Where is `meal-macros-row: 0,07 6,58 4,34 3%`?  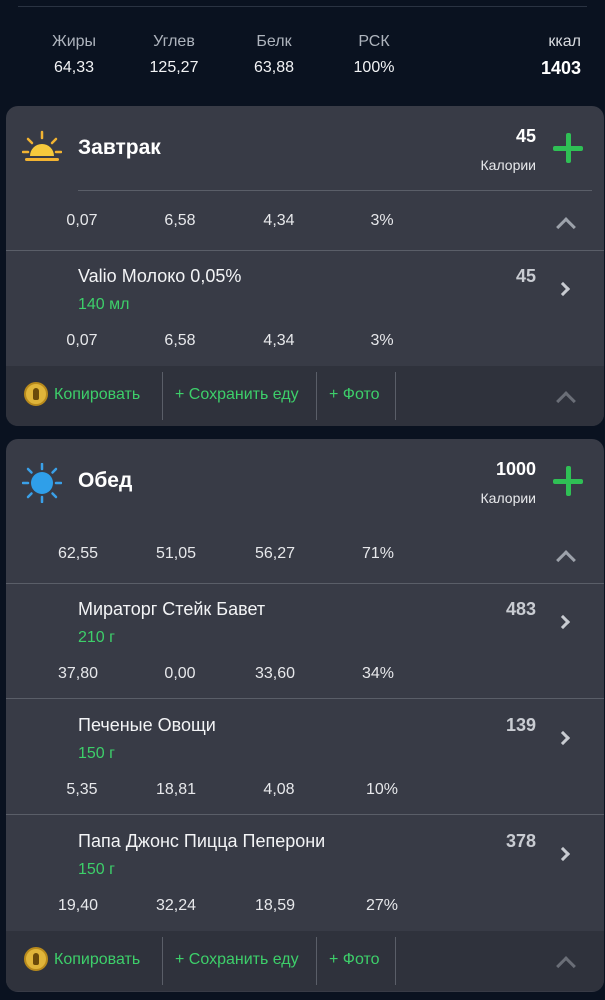
meal-macros-row: 0,07 6,58 4,34 3% is located at coordinates (305, 220).